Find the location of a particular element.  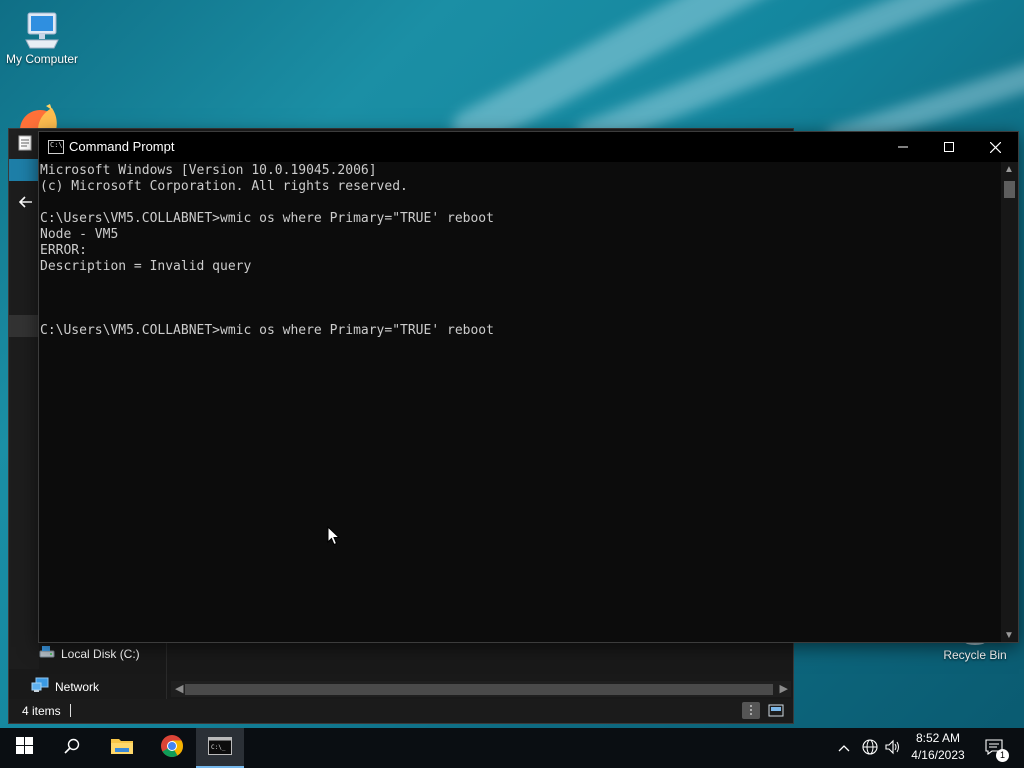

nav-selected-row is located at coordinates (24, 326).